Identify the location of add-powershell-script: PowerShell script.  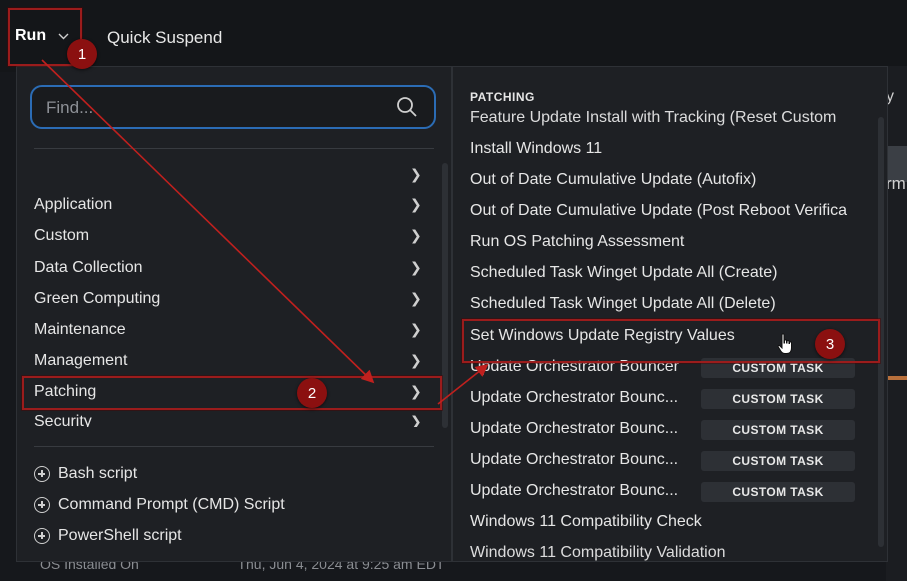
(108, 536).